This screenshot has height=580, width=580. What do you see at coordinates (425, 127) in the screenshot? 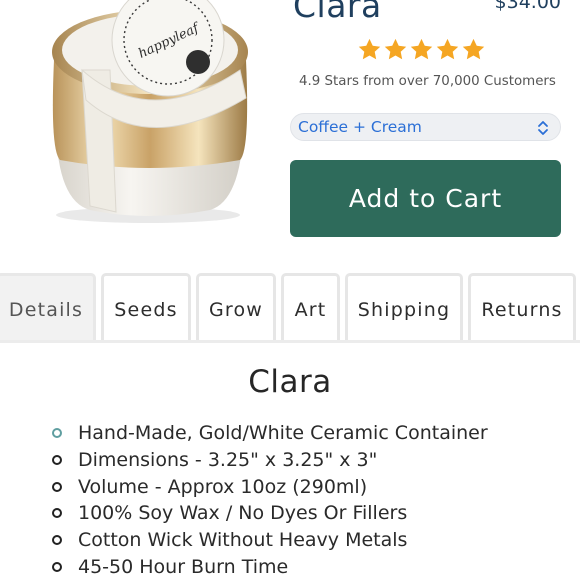
I see `variant-select: Coffee + Cream` at bounding box center [425, 127].